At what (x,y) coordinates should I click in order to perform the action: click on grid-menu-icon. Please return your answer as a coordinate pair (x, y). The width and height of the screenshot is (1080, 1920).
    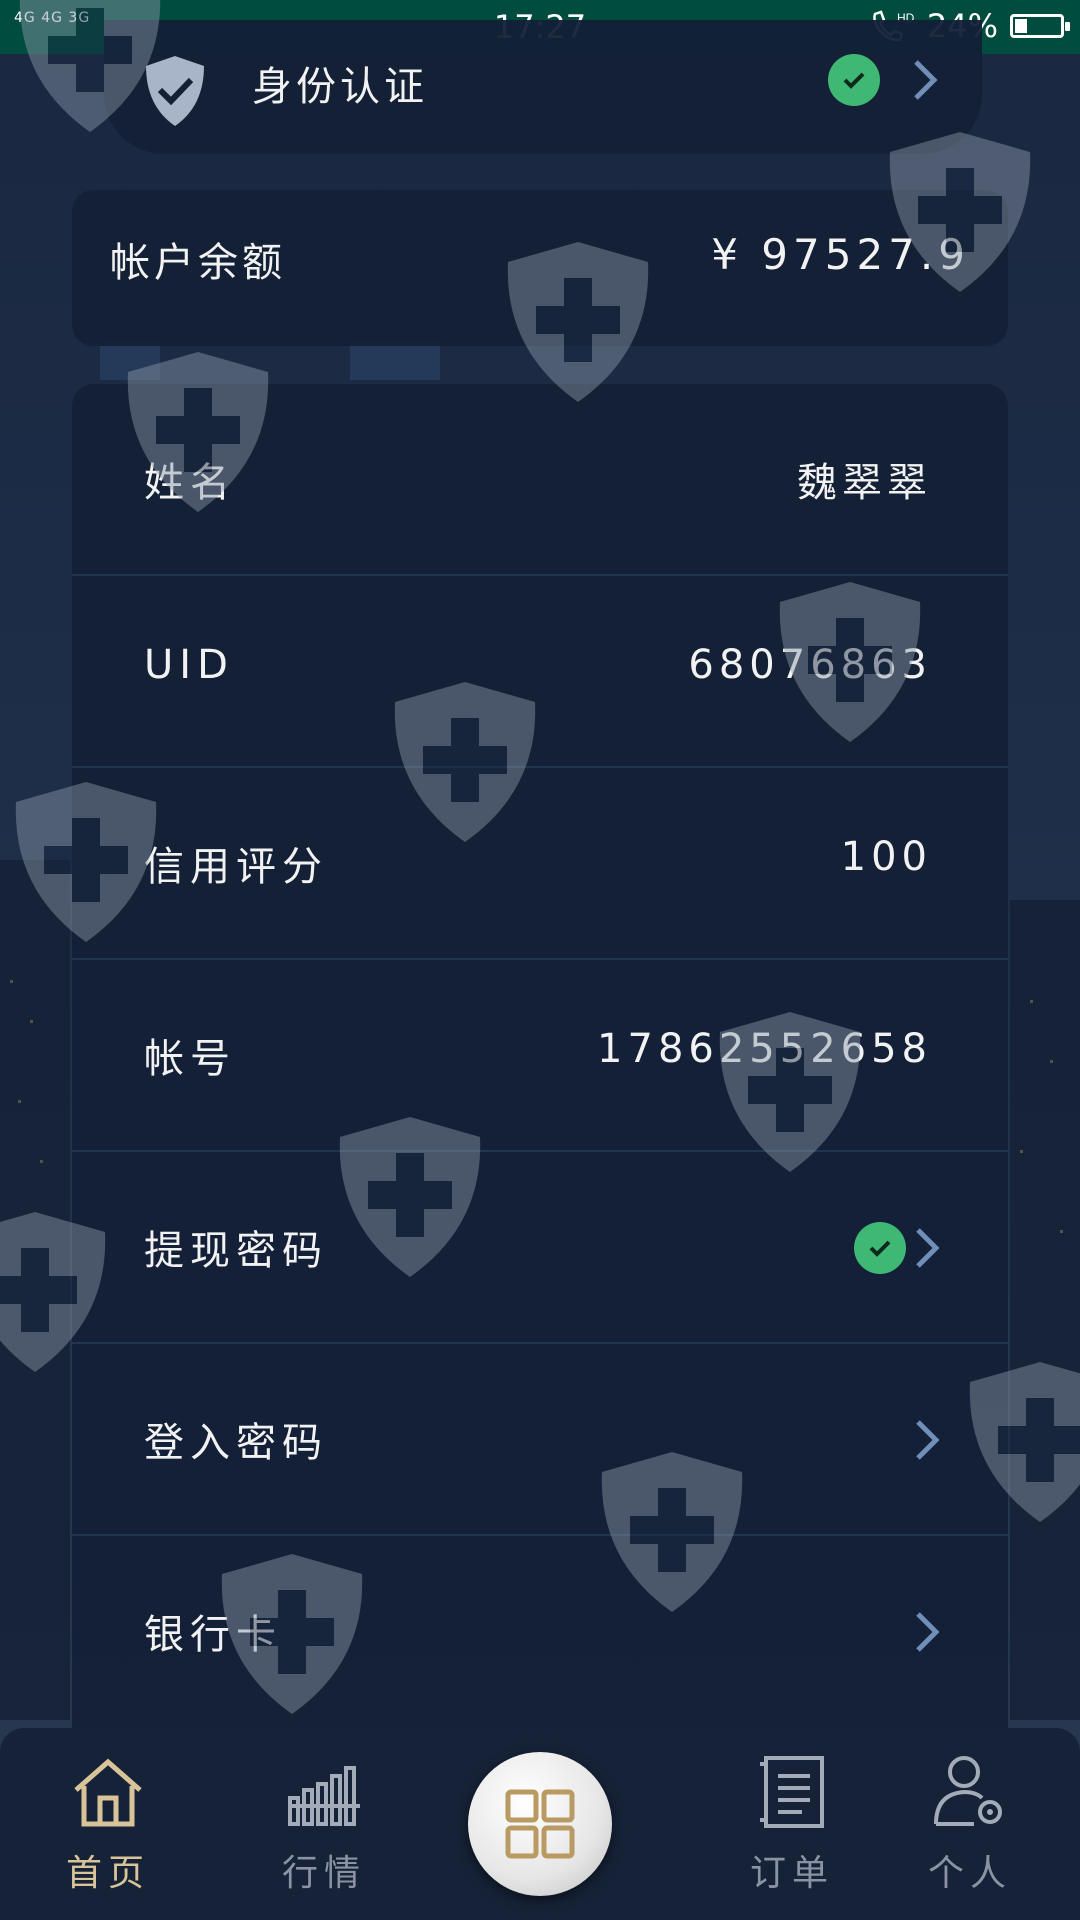
    Looking at the image, I should click on (540, 1824).